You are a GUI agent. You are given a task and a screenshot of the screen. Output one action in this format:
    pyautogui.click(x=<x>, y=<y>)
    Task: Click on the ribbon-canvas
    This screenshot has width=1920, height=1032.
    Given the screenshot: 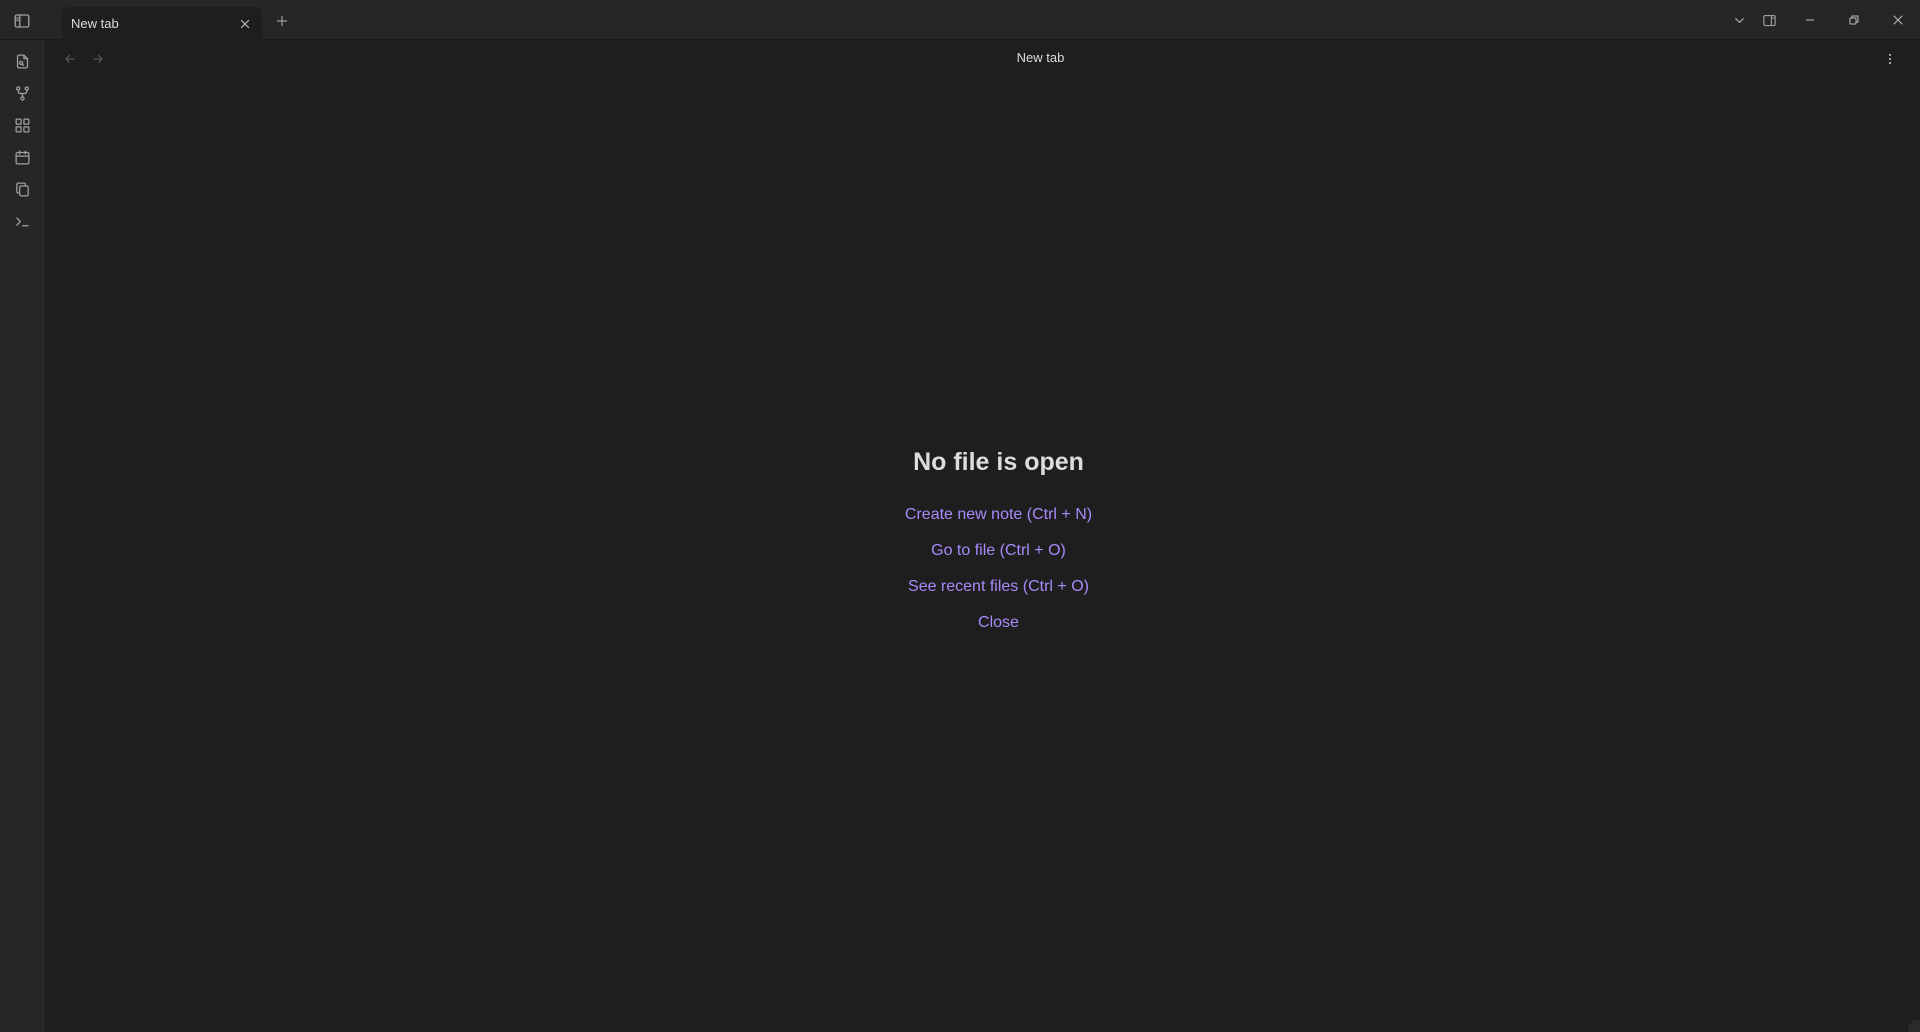 What is the action you would take?
    pyautogui.click(x=22, y=125)
    